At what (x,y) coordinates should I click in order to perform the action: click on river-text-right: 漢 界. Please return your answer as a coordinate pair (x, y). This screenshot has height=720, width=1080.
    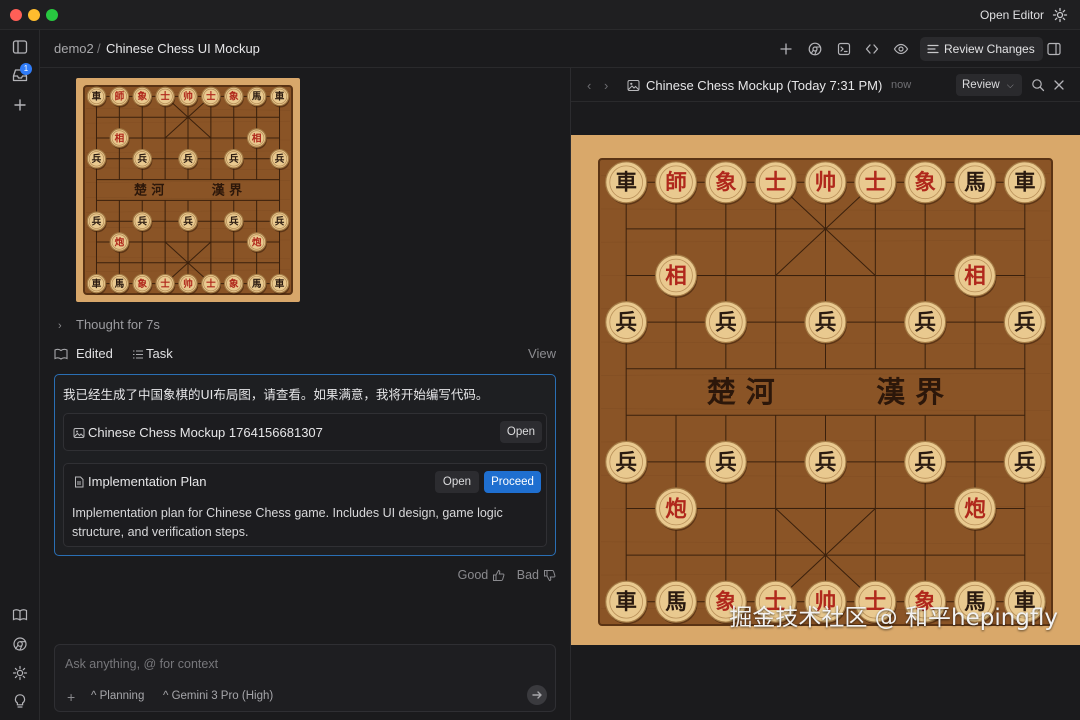
    Looking at the image, I should click on (910, 392).